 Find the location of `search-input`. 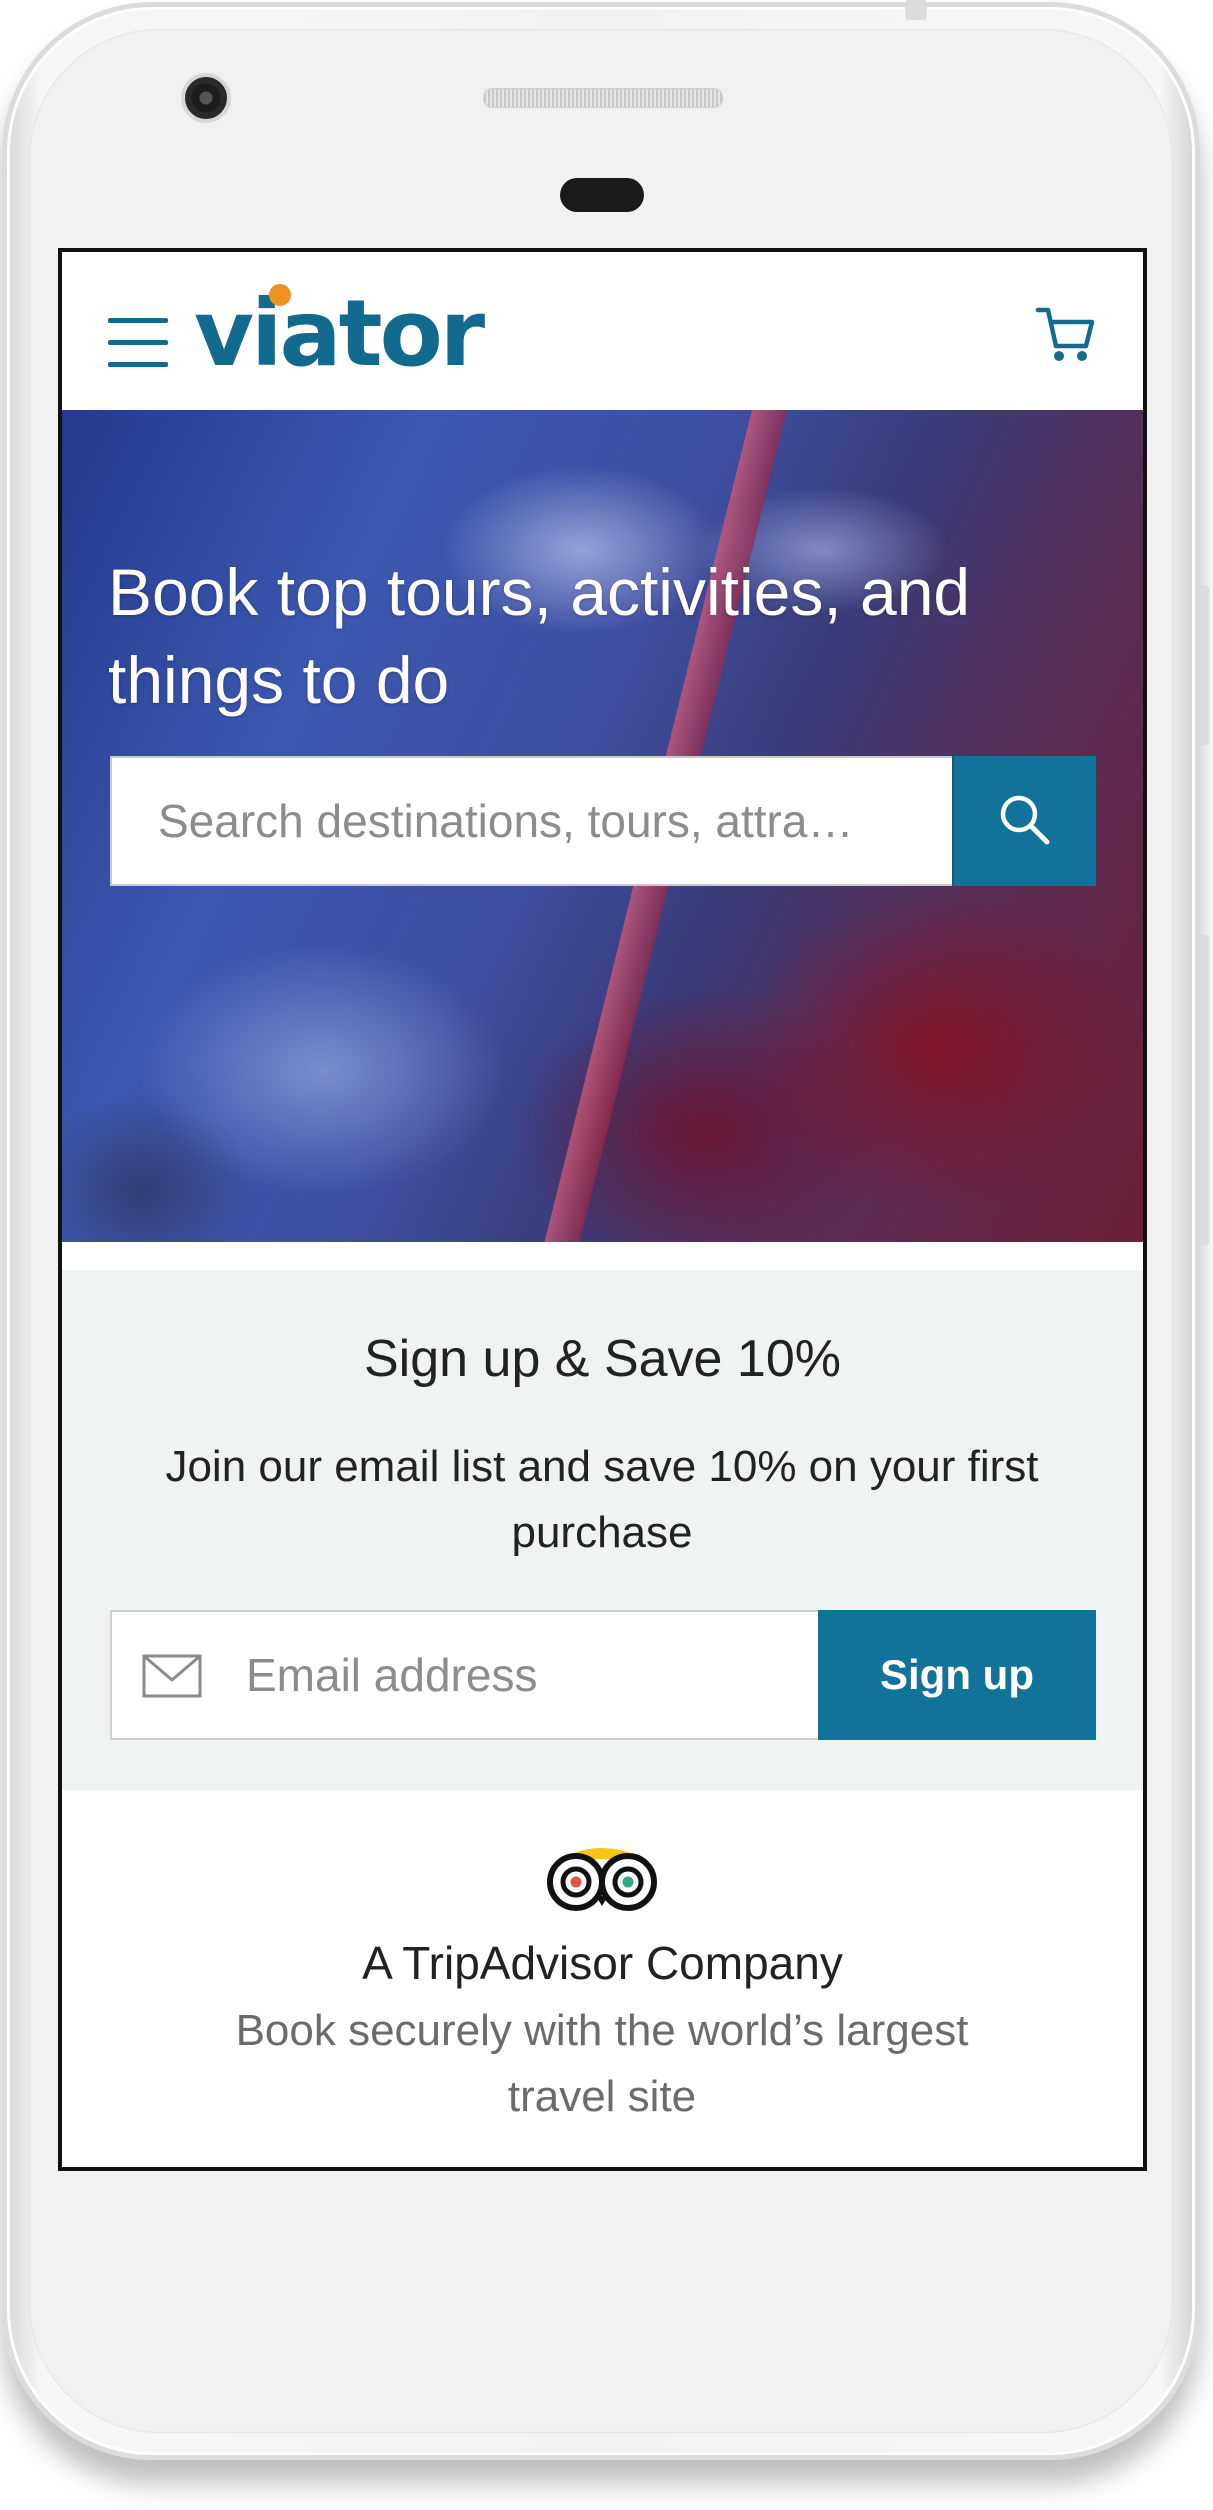

search-input is located at coordinates (532, 821).